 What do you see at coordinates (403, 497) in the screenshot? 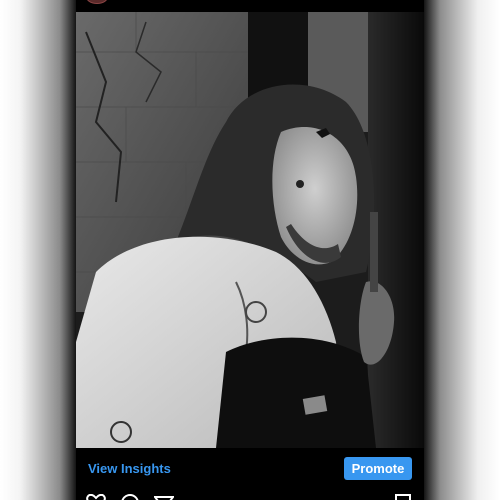
I see `bookmark-icon` at bounding box center [403, 497].